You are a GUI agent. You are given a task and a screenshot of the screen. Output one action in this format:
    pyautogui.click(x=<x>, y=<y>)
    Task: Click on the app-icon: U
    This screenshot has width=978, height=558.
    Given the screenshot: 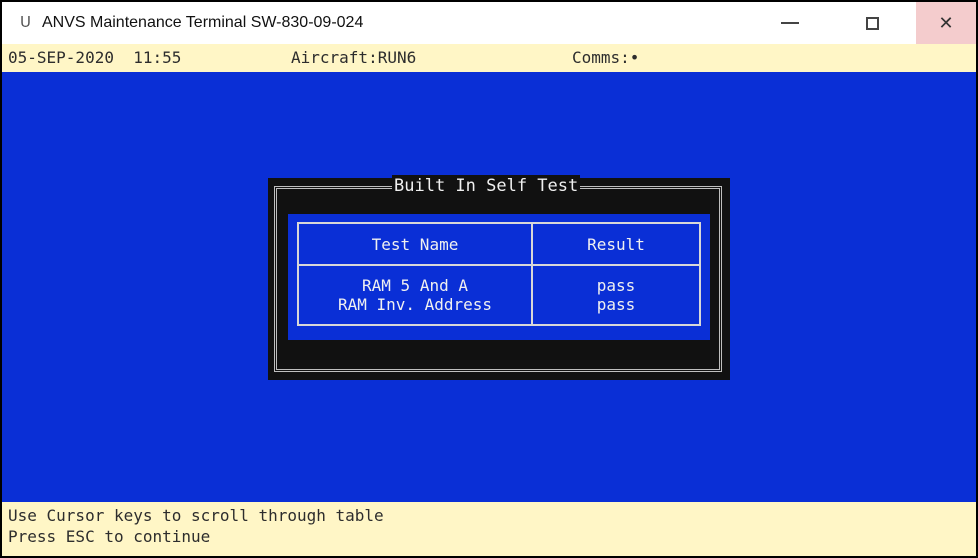 What is the action you would take?
    pyautogui.click(x=25, y=22)
    